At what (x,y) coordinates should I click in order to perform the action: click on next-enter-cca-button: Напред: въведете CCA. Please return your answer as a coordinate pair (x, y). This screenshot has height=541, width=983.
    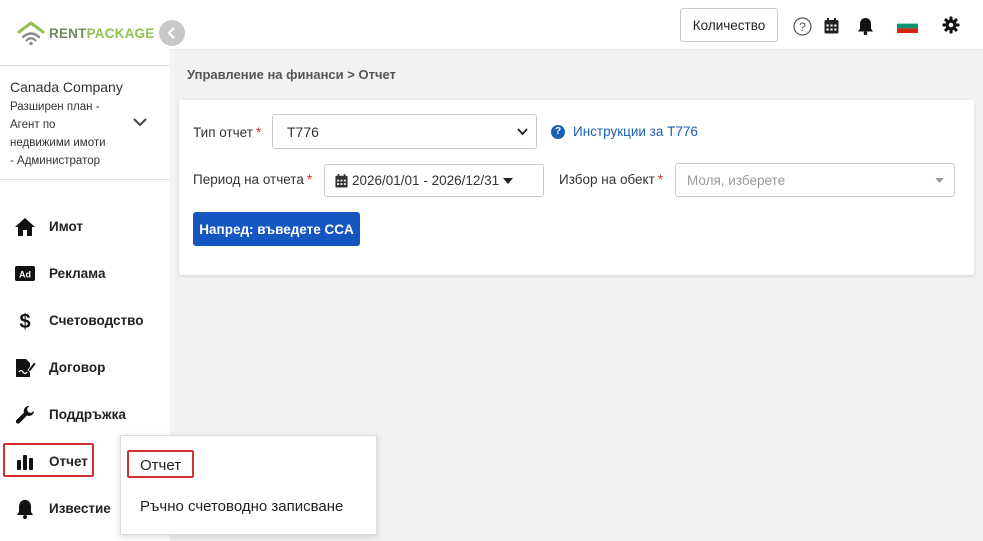
    Looking at the image, I should click on (276, 229).